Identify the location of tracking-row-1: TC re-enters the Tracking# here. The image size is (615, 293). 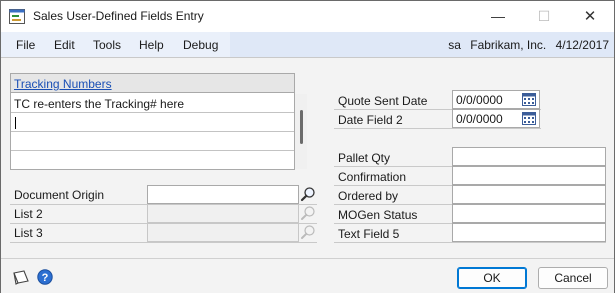
(152, 103).